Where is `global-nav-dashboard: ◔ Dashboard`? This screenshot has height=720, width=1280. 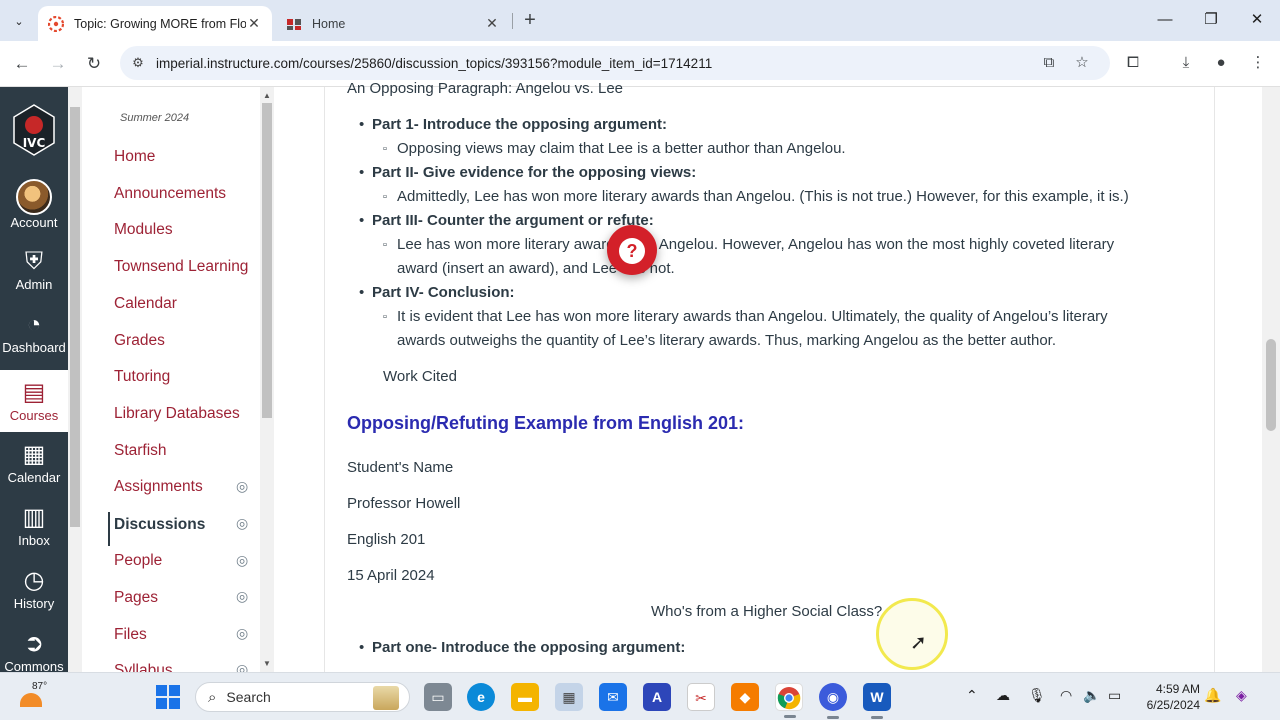
global-nav-dashboard: ◔ Dashboard is located at coordinates (34, 333).